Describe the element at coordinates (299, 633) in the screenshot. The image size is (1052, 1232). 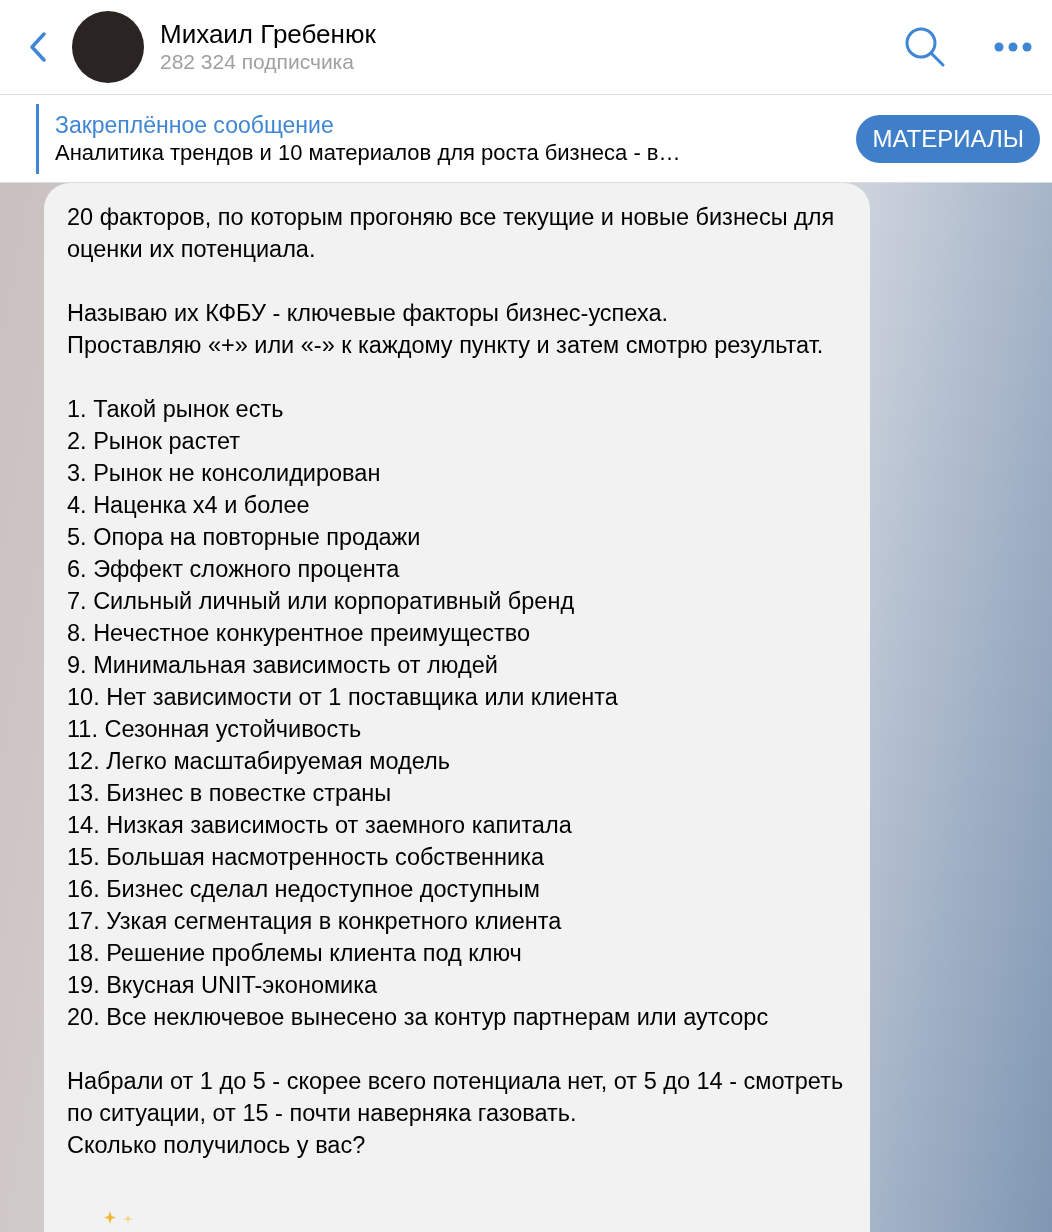
I see `message-text: 8. Нечестное конкурентное преимущество` at that location.